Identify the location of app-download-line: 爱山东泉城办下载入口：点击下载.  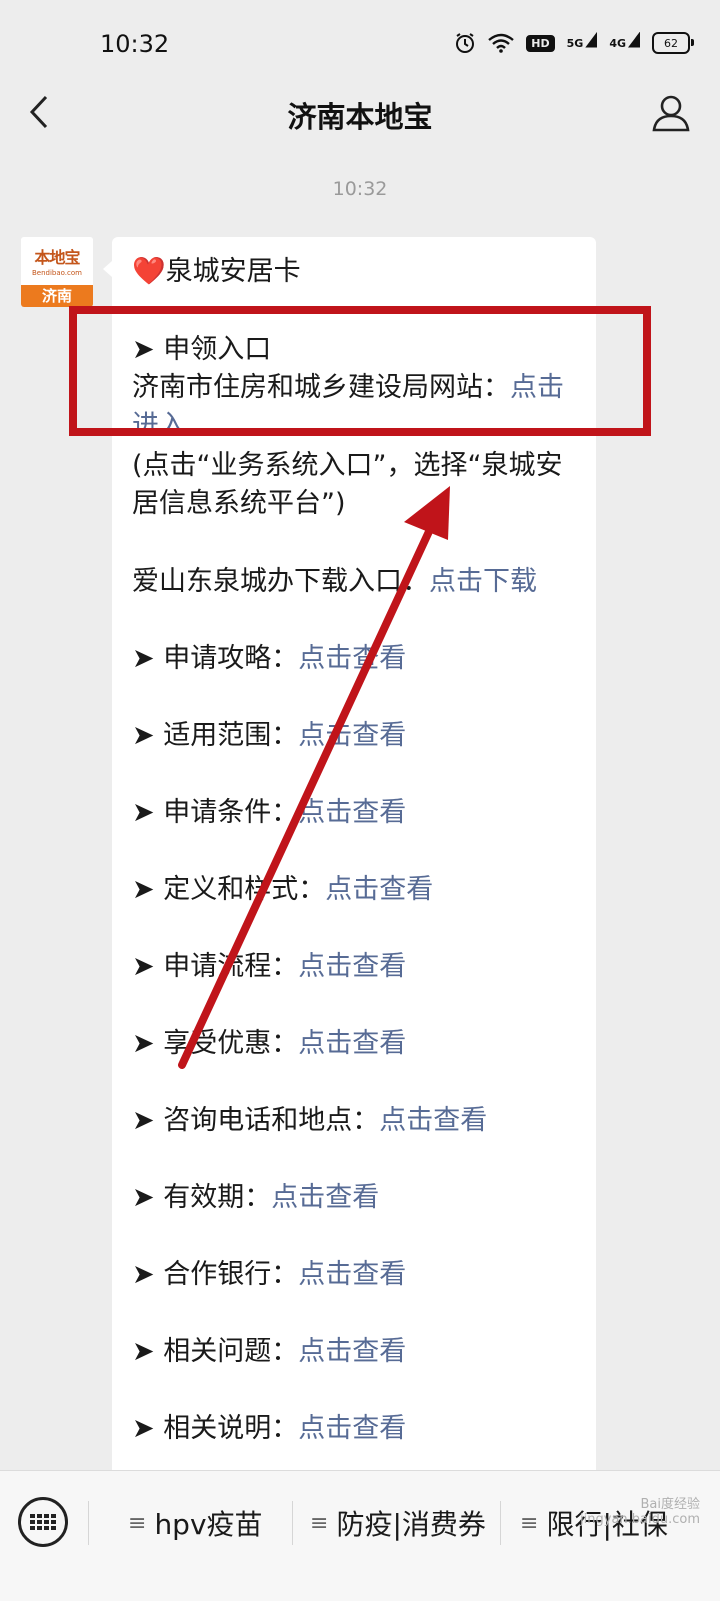
(355, 582).